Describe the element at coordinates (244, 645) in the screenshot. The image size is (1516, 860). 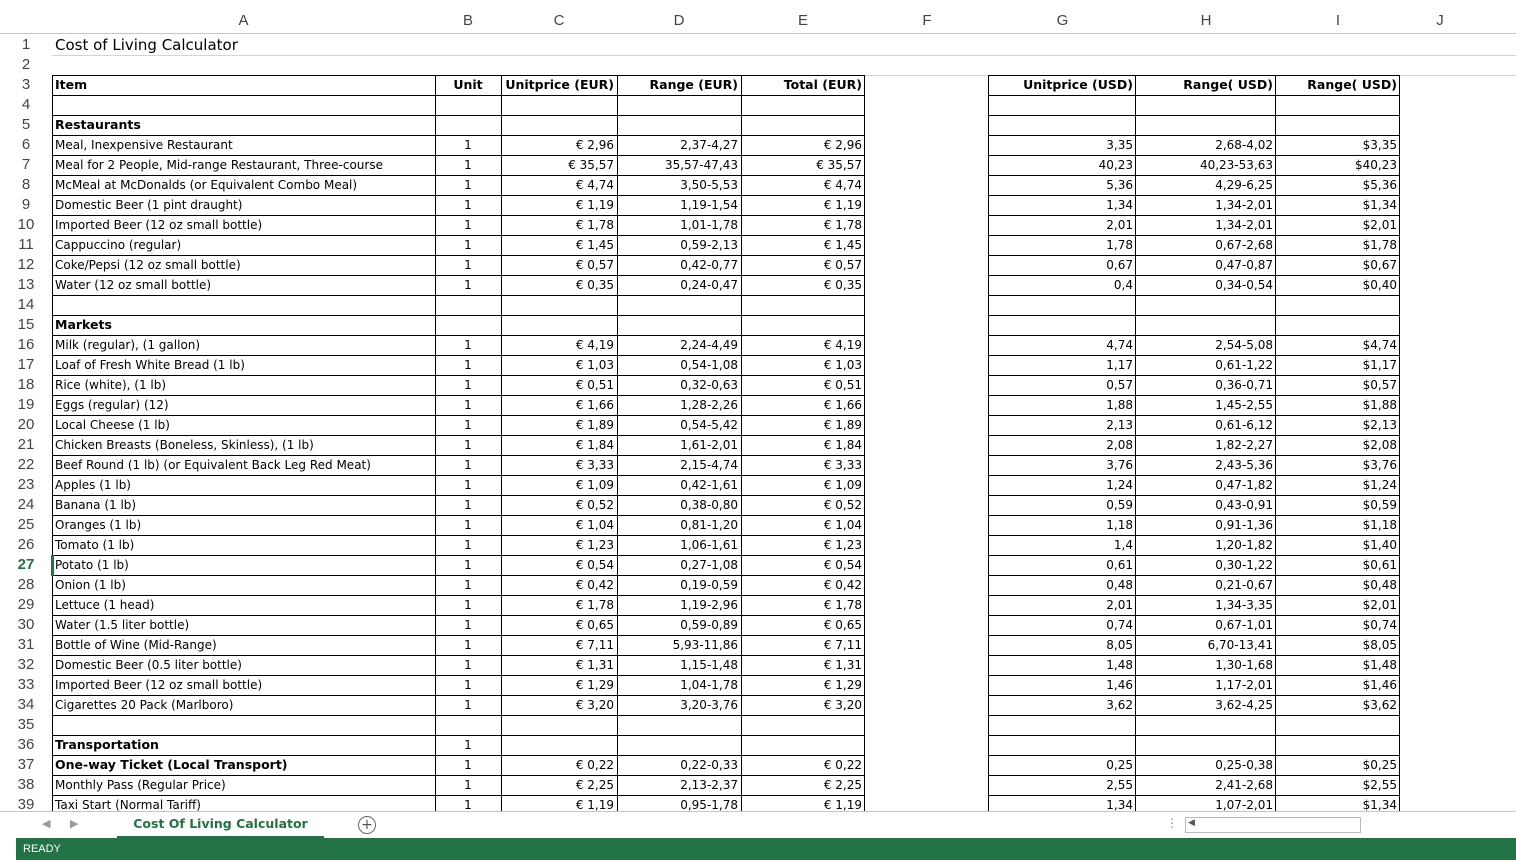
I see `item-cell: Bottle of Wine (Mid-Range)` at that location.